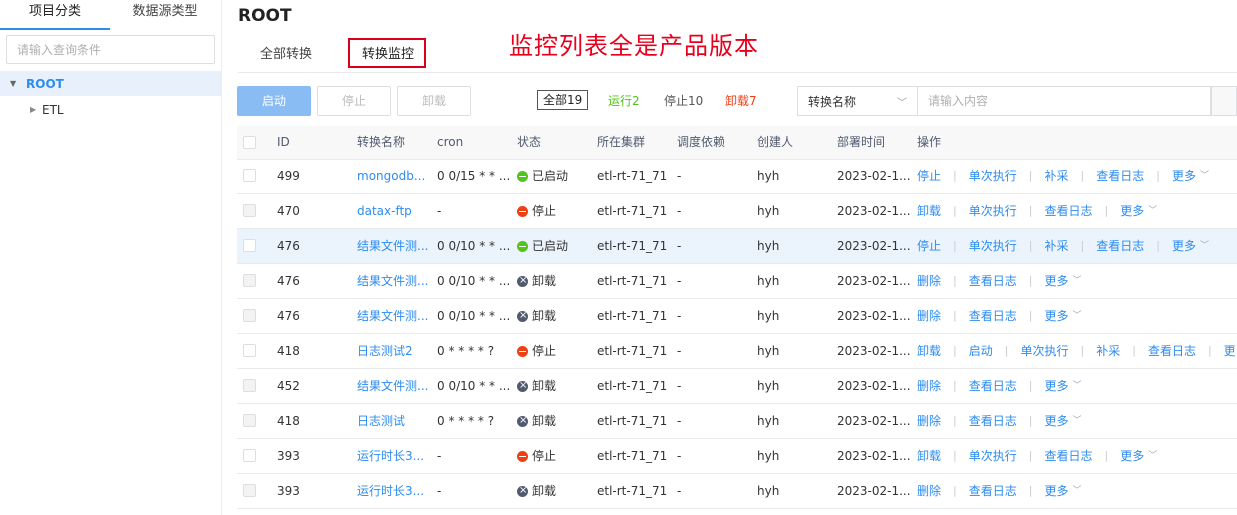  Describe the element at coordinates (563, 100) in the screenshot. I see `filter-all: 全部19` at that location.